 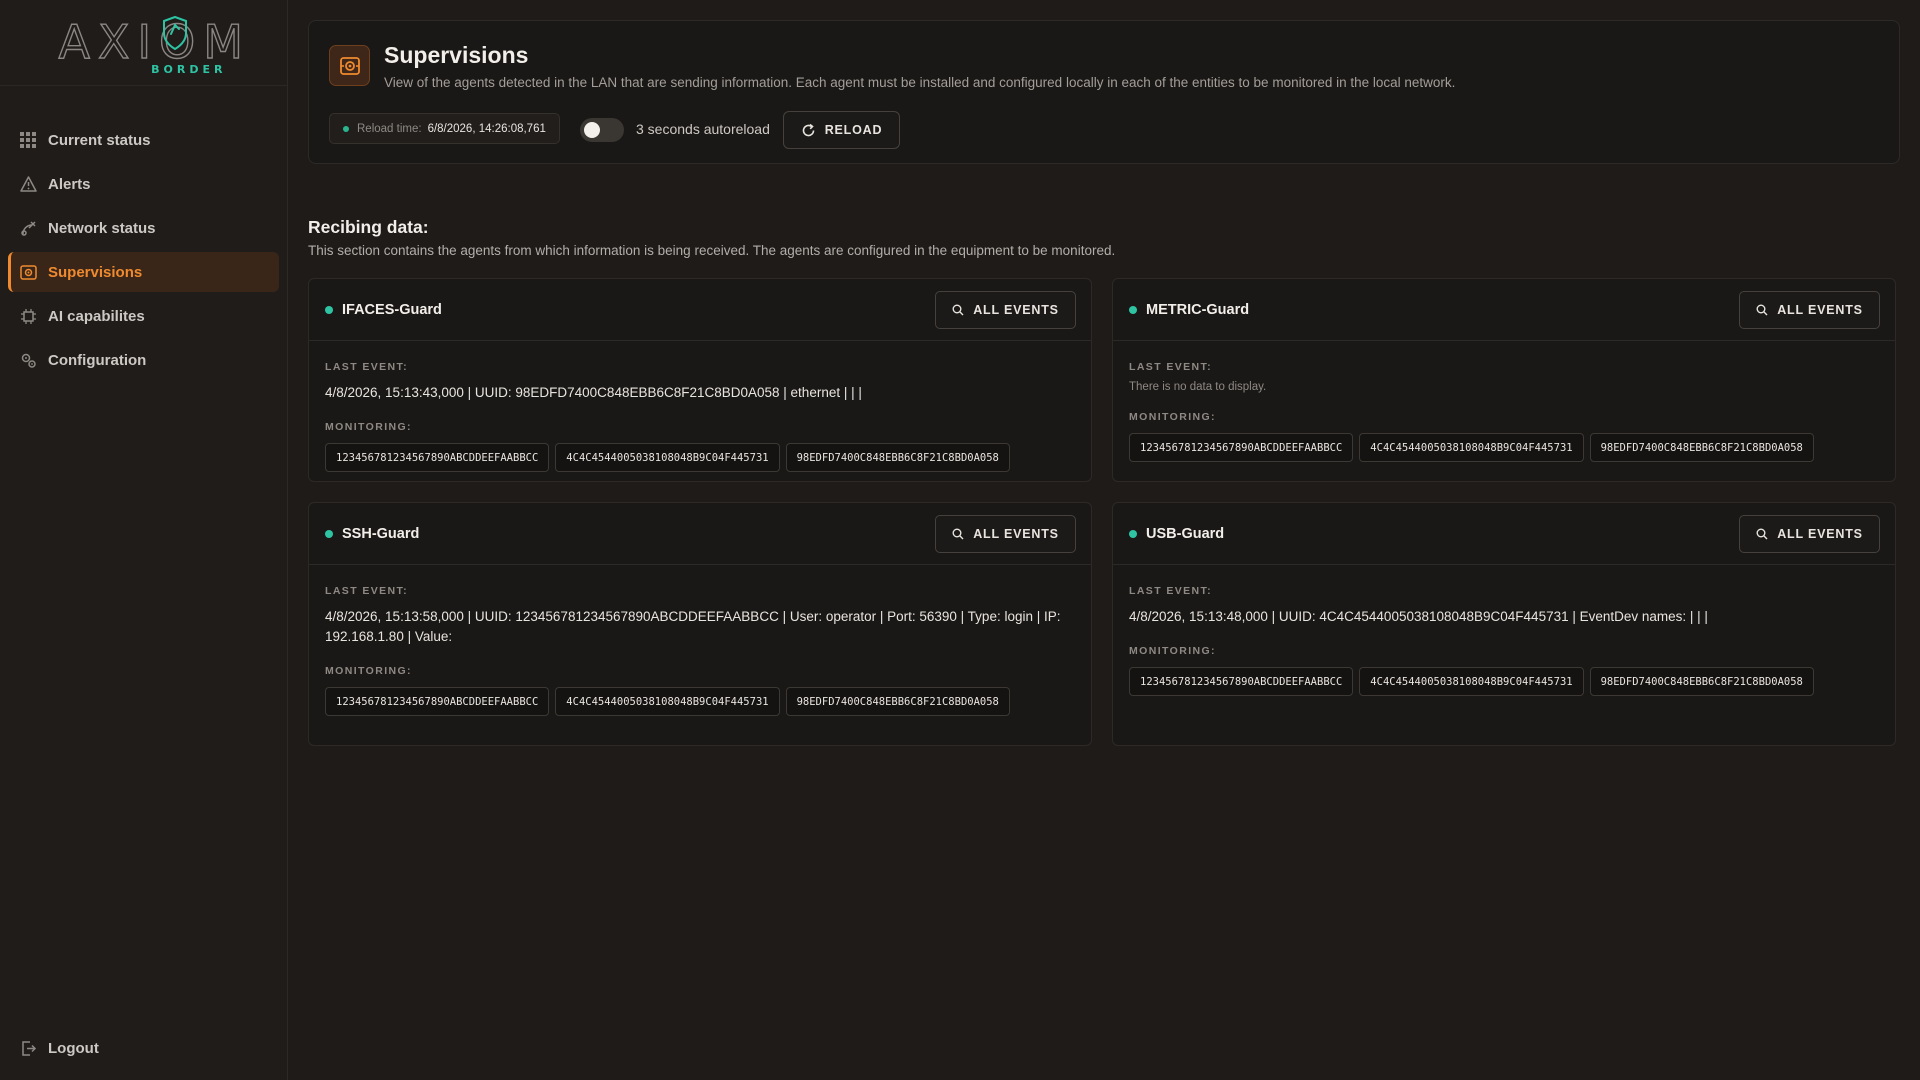 I want to click on no-data-message: There is no data to display., so click(x=1198, y=387).